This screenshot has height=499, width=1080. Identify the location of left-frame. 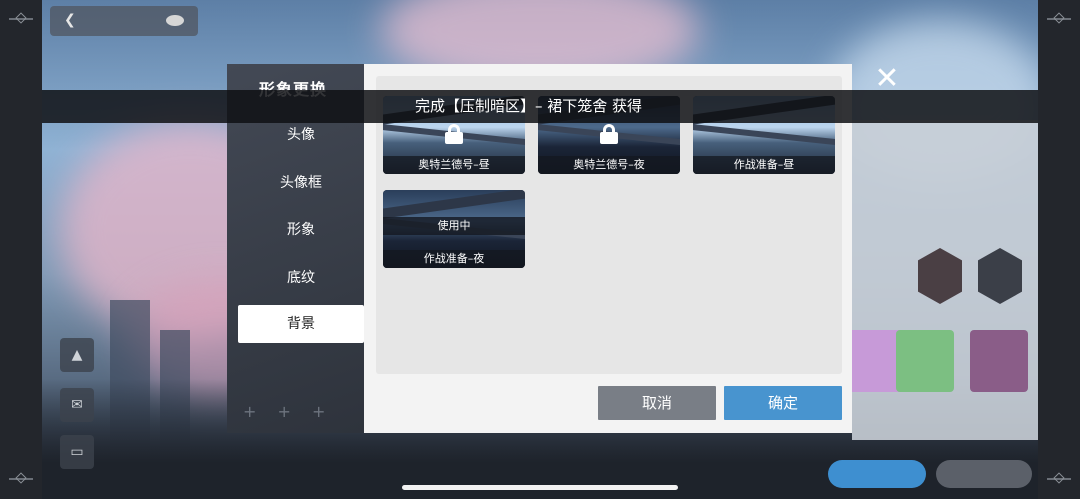
(21, 249).